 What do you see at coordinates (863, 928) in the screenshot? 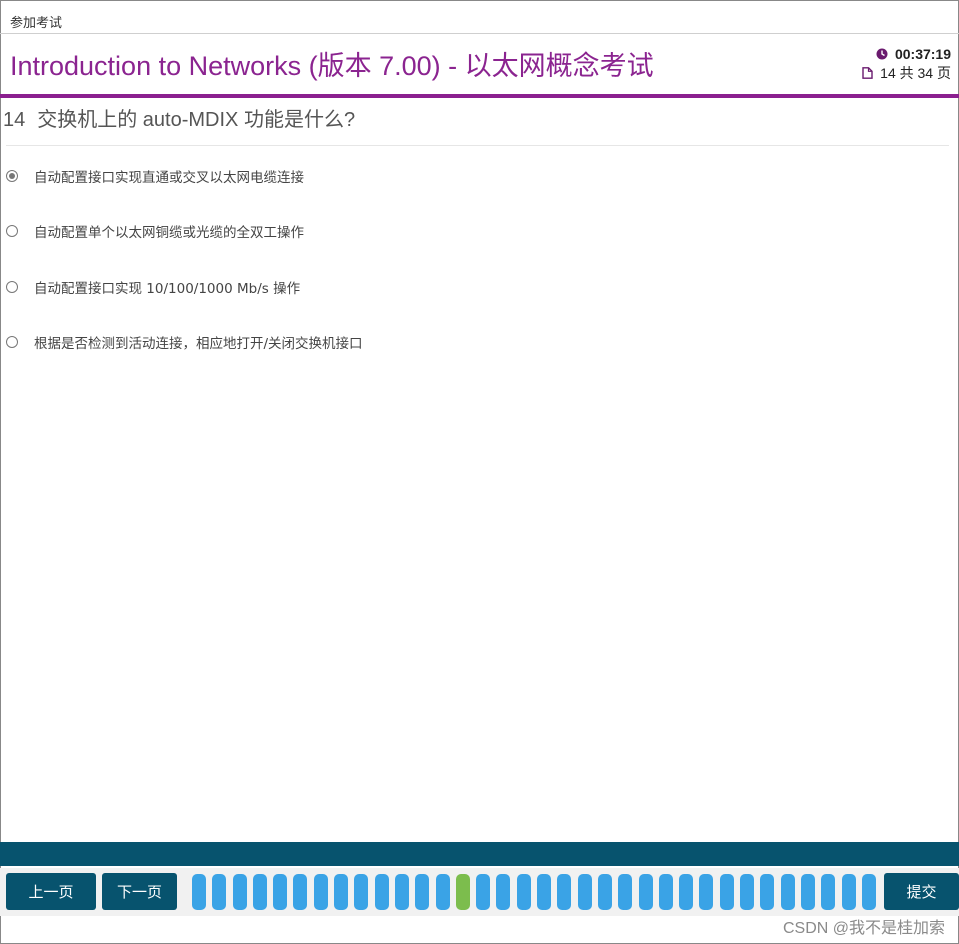
I see `watermark: CSDN @我不是桂加索` at bounding box center [863, 928].